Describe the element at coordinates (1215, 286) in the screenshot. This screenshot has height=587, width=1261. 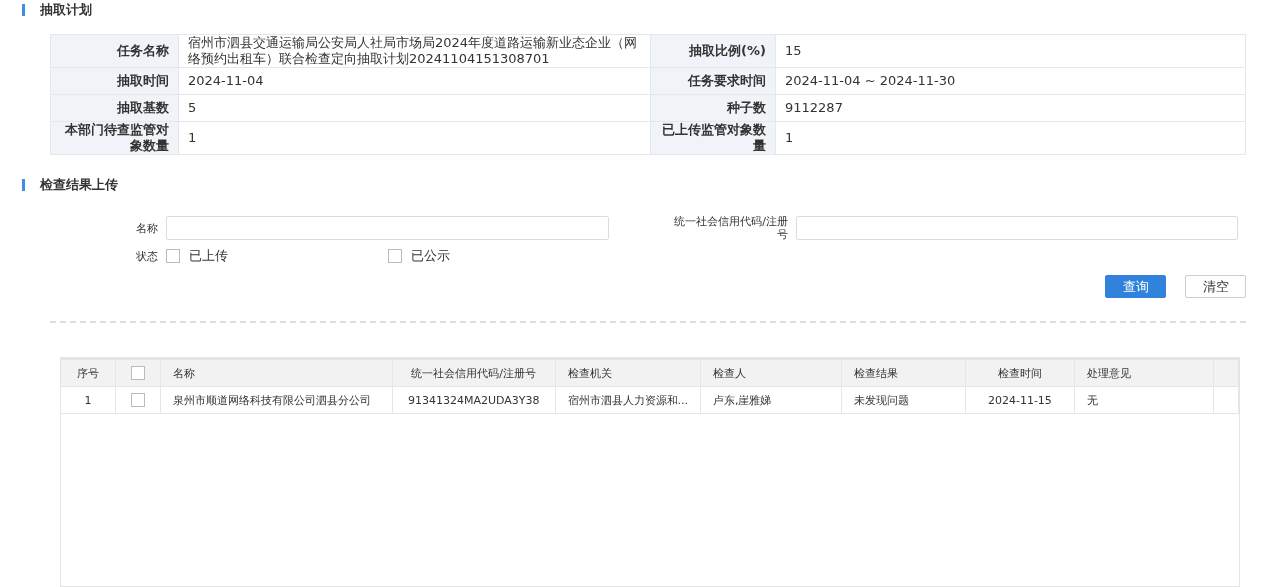
I see `clear-button: 清空` at that location.